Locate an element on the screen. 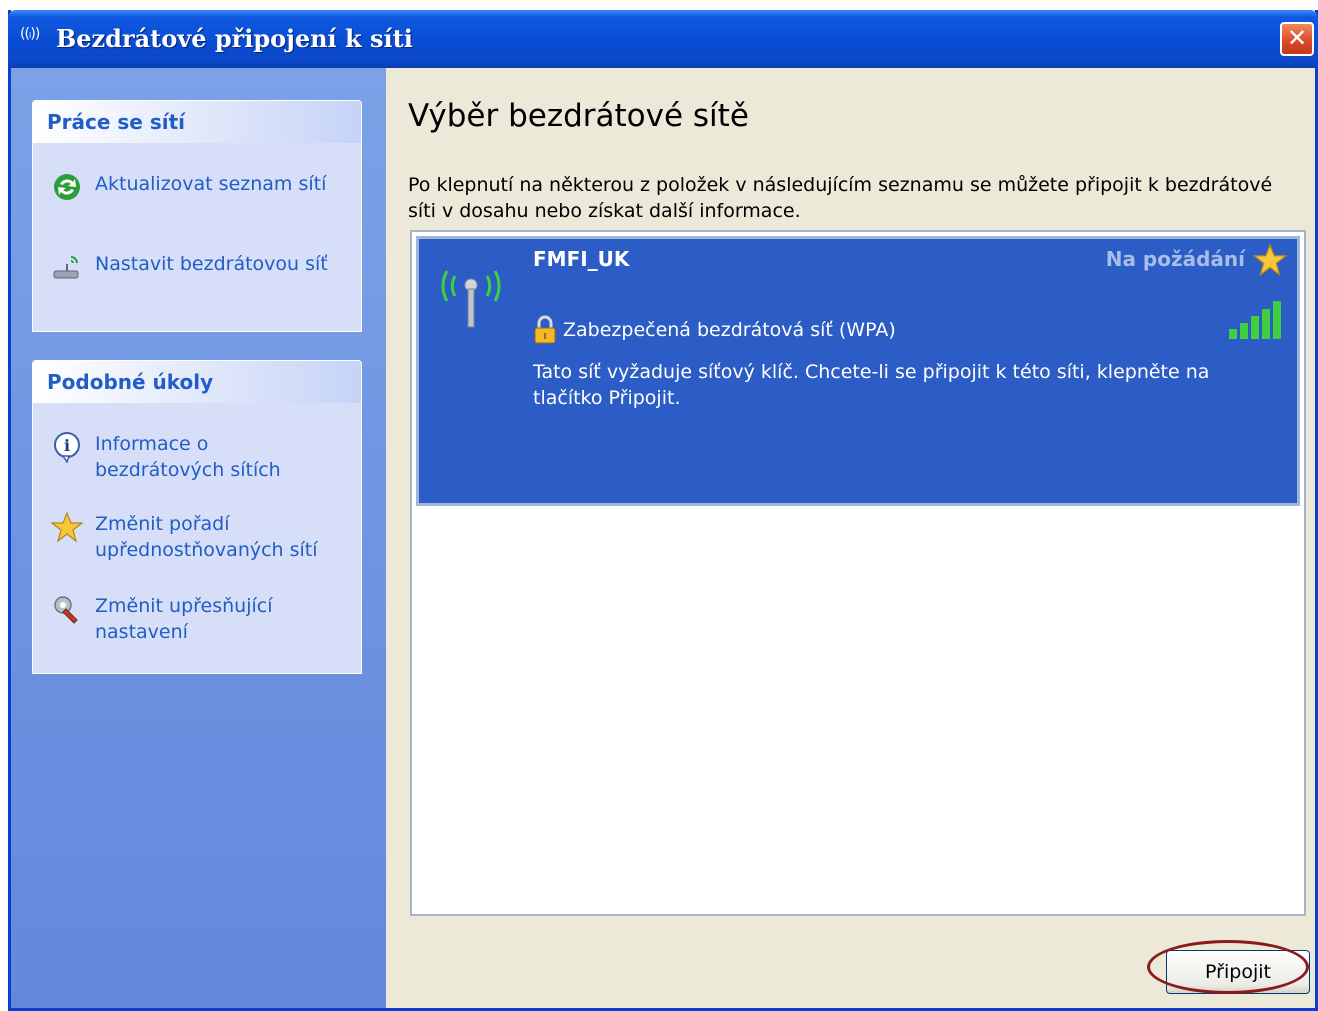 The width and height of the screenshot is (1318, 1011). refresh-network-list-link: Aktualizovat seznam sítí is located at coordinates (188, 187).